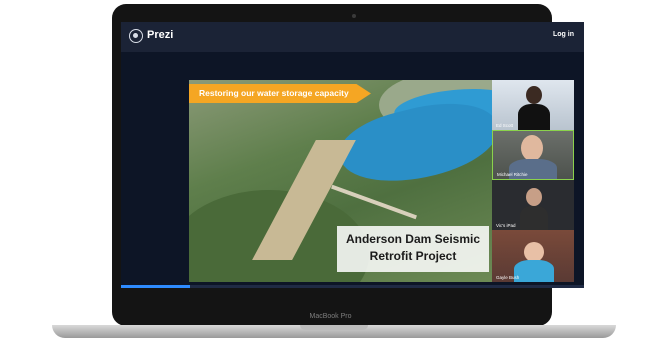  I want to click on slide-banner: Restoring our water storage capacity, so click(280, 93).